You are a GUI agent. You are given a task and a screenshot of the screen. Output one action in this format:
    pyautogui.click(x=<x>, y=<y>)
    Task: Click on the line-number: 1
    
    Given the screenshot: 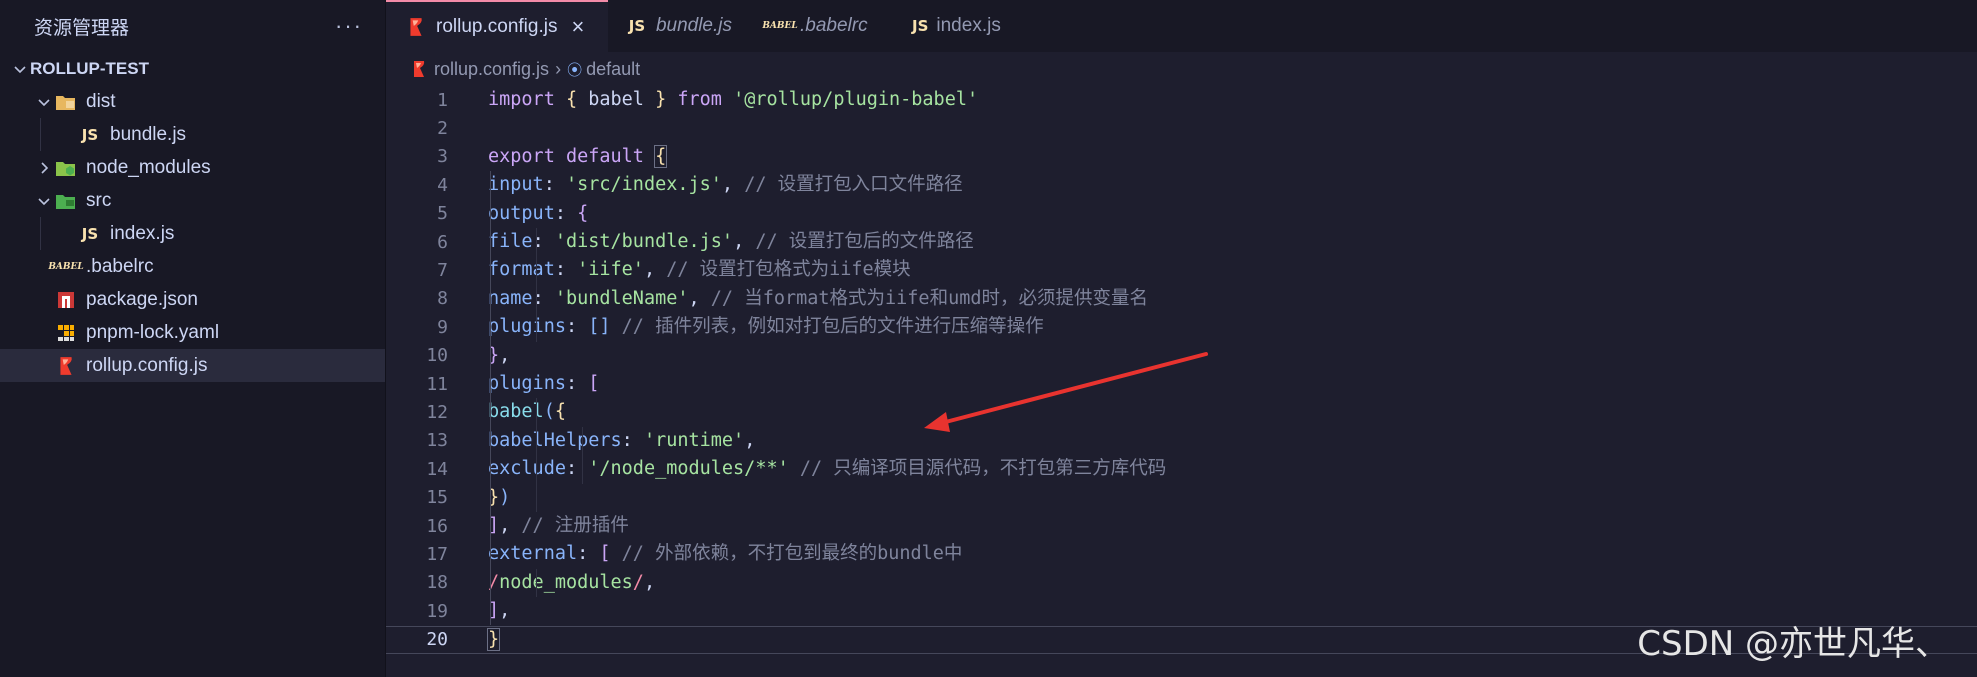 What is the action you would take?
    pyautogui.click(x=442, y=100)
    